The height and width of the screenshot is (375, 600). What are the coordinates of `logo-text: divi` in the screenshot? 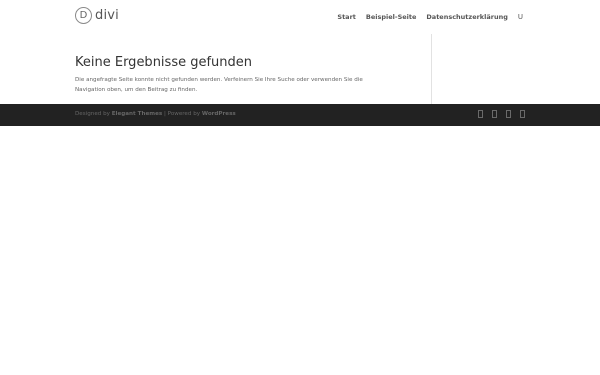 It's located at (107, 15).